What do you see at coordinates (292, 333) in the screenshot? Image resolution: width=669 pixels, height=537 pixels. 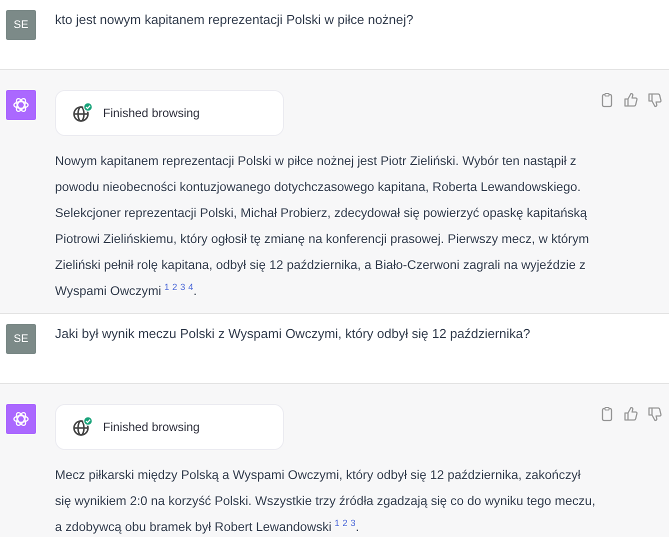 I see `user-message: Jaki był wynik meczu Polski z Wyspami Owczymi, który odbył się 12 października?` at bounding box center [292, 333].